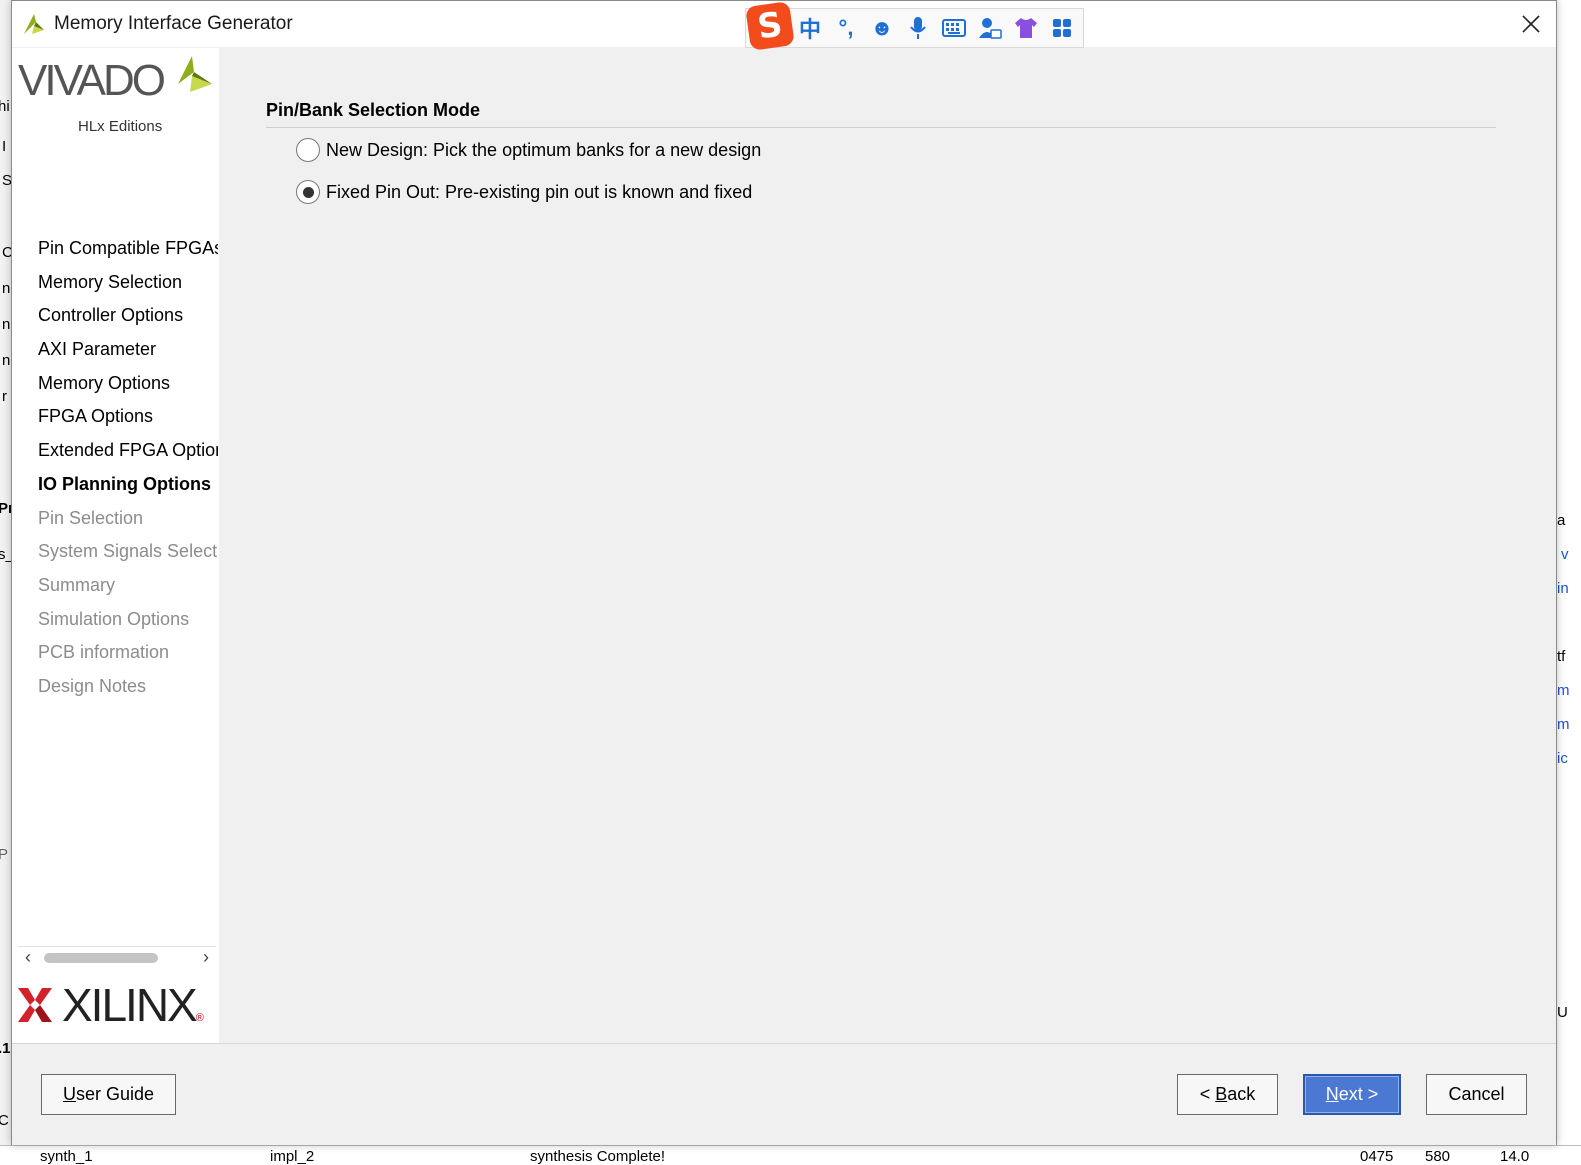  I want to click on user-glyph, so click(990, 28).